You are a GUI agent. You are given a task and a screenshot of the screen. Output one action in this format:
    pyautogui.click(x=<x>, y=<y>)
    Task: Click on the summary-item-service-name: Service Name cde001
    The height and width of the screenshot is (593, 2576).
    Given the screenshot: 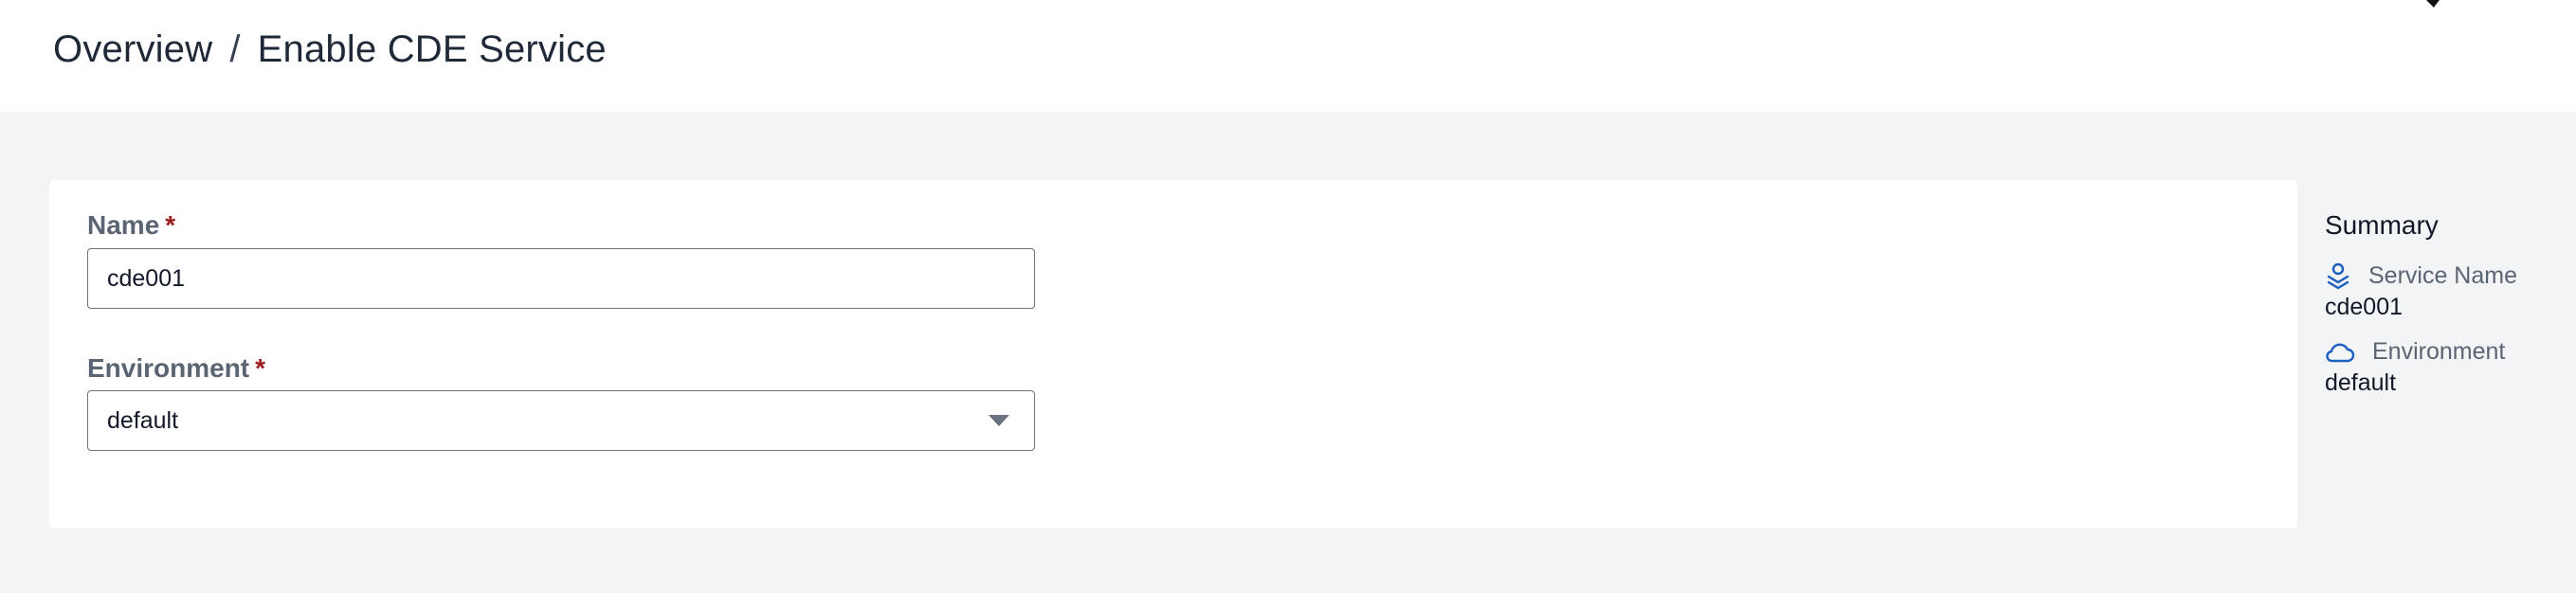 What is the action you would take?
    pyautogui.click(x=2438, y=291)
    